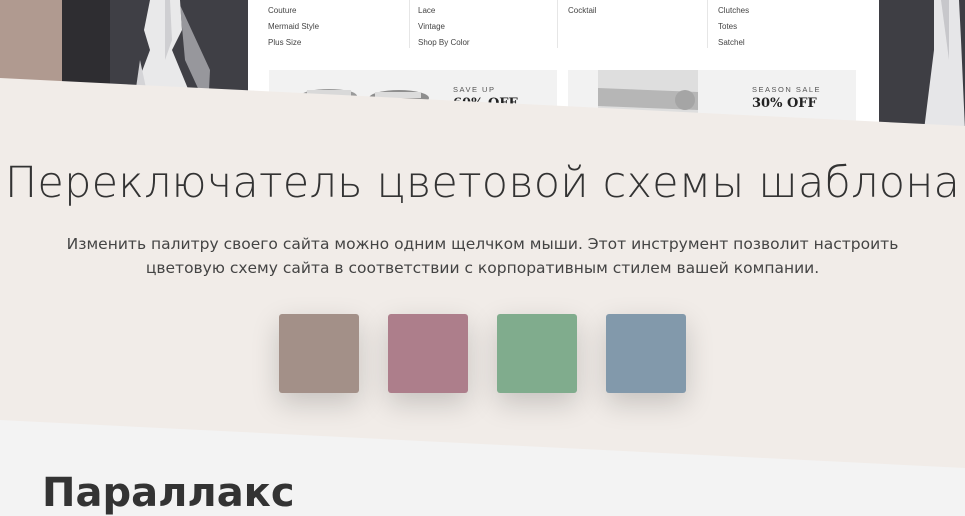  What do you see at coordinates (537, 353) in the screenshot?
I see `swatch-sage-green` at bounding box center [537, 353].